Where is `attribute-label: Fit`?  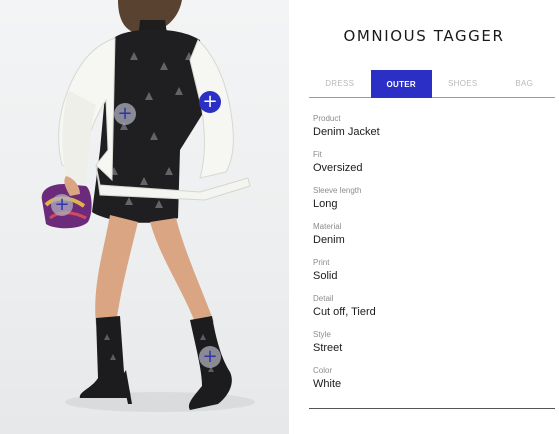
attribute-label: Fit is located at coordinates (317, 154).